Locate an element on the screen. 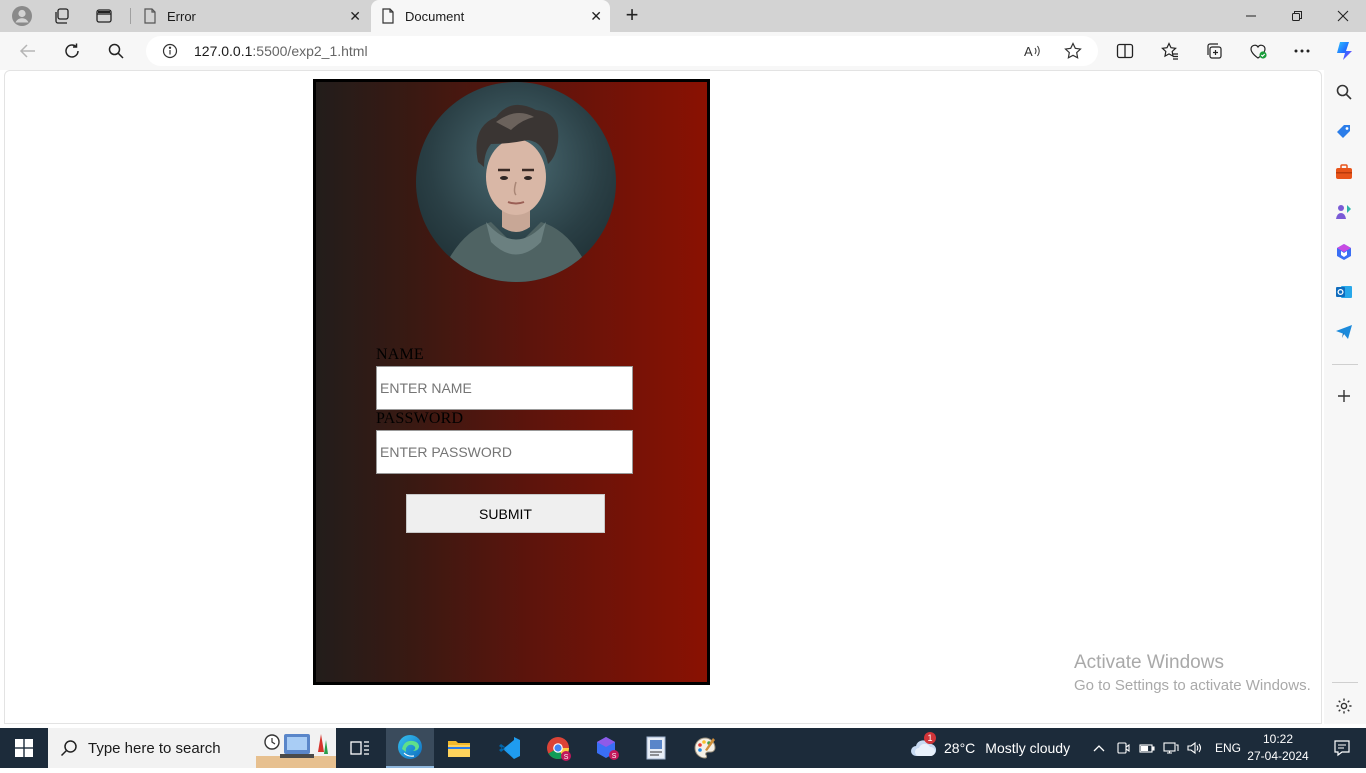 The width and height of the screenshot is (1366, 773). password-input is located at coordinates (504, 452).